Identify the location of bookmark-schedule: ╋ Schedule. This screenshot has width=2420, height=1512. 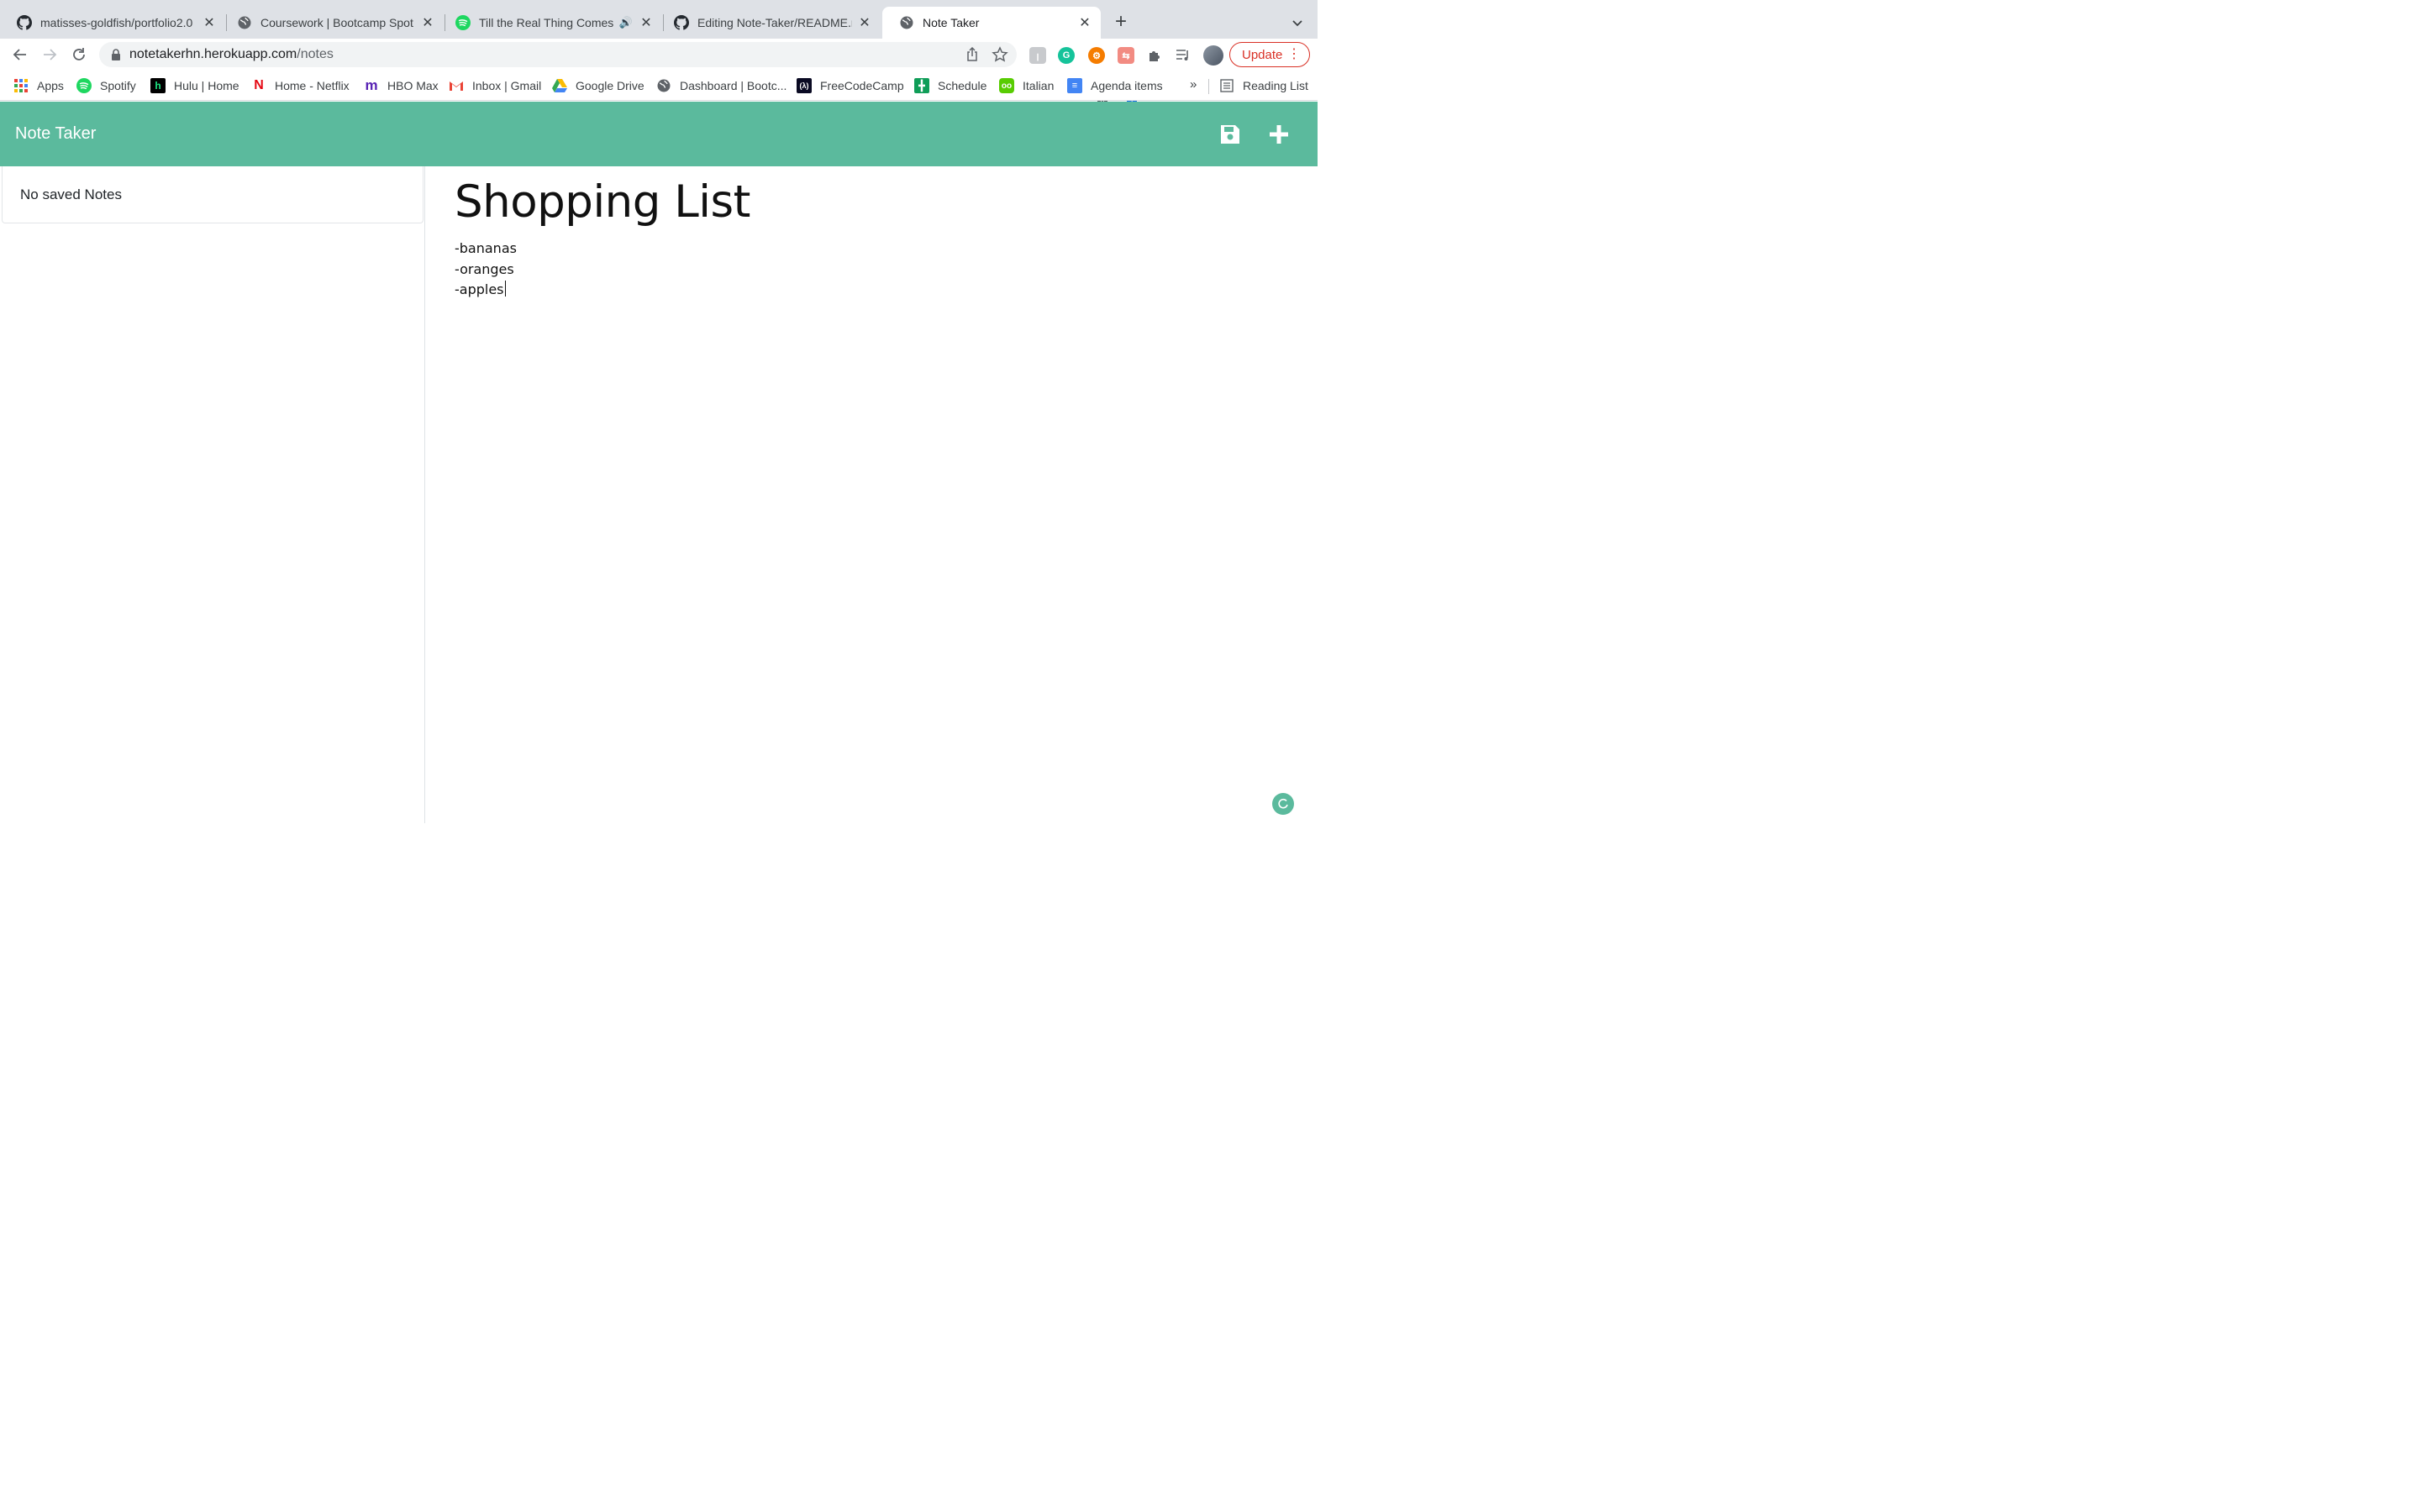
(950, 85).